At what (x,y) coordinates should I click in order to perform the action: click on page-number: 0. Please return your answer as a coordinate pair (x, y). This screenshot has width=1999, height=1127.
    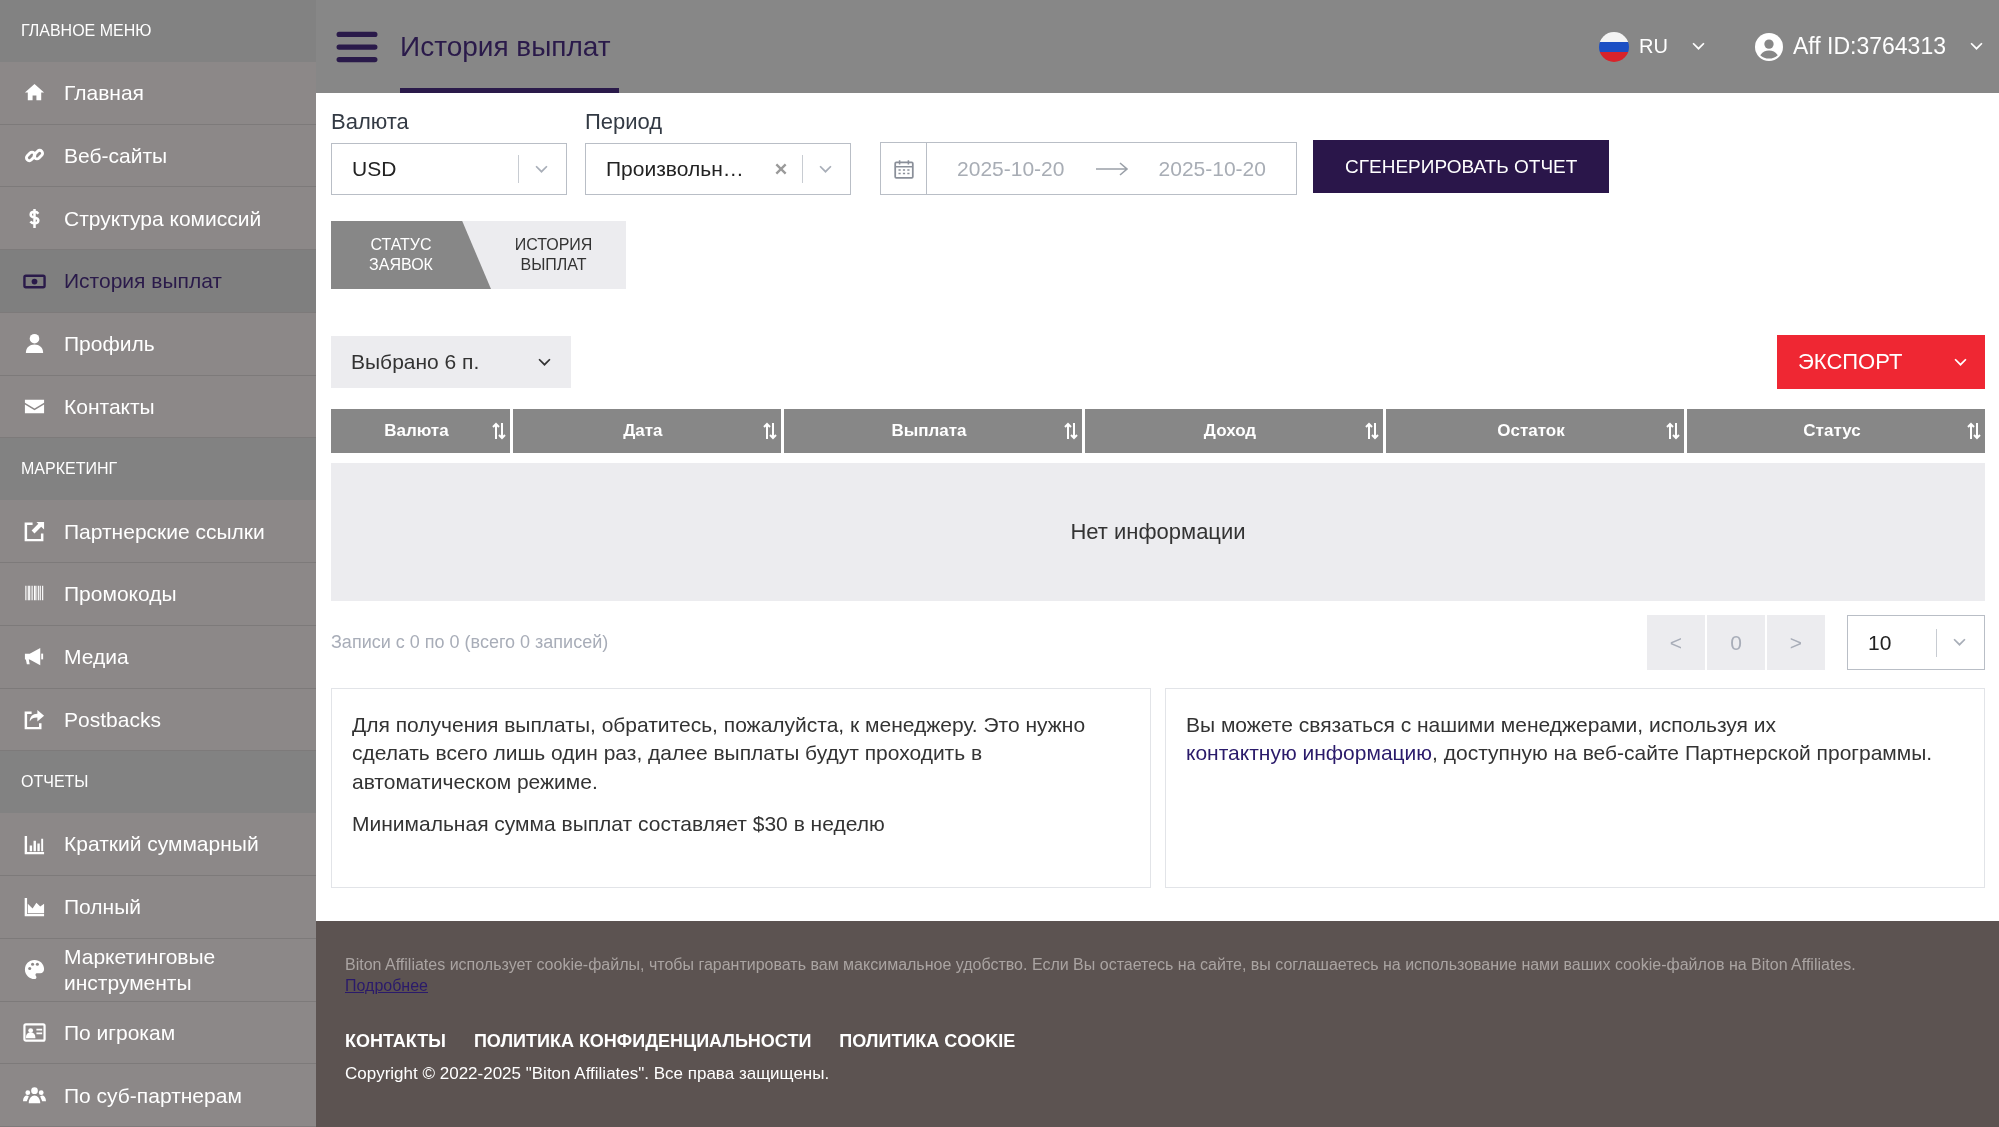
    Looking at the image, I should click on (1736, 642).